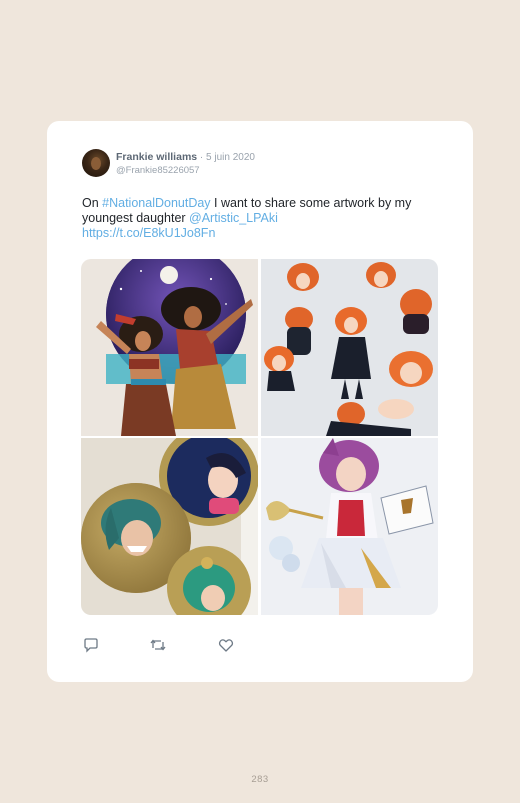 This screenshot has height=803, width=520. I want to click on tweet-actions, so click(163, 645).